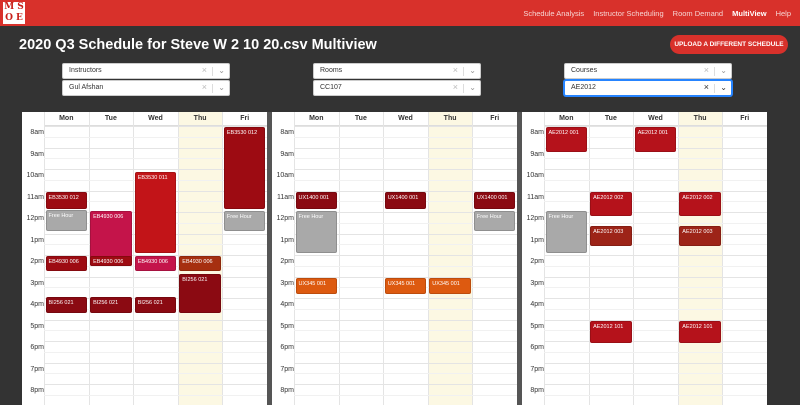  Describe the element at coordinates (628, 13) in the screenshot. I see `nav-instructor-scheduling: Instructor Scheduling` at that location.